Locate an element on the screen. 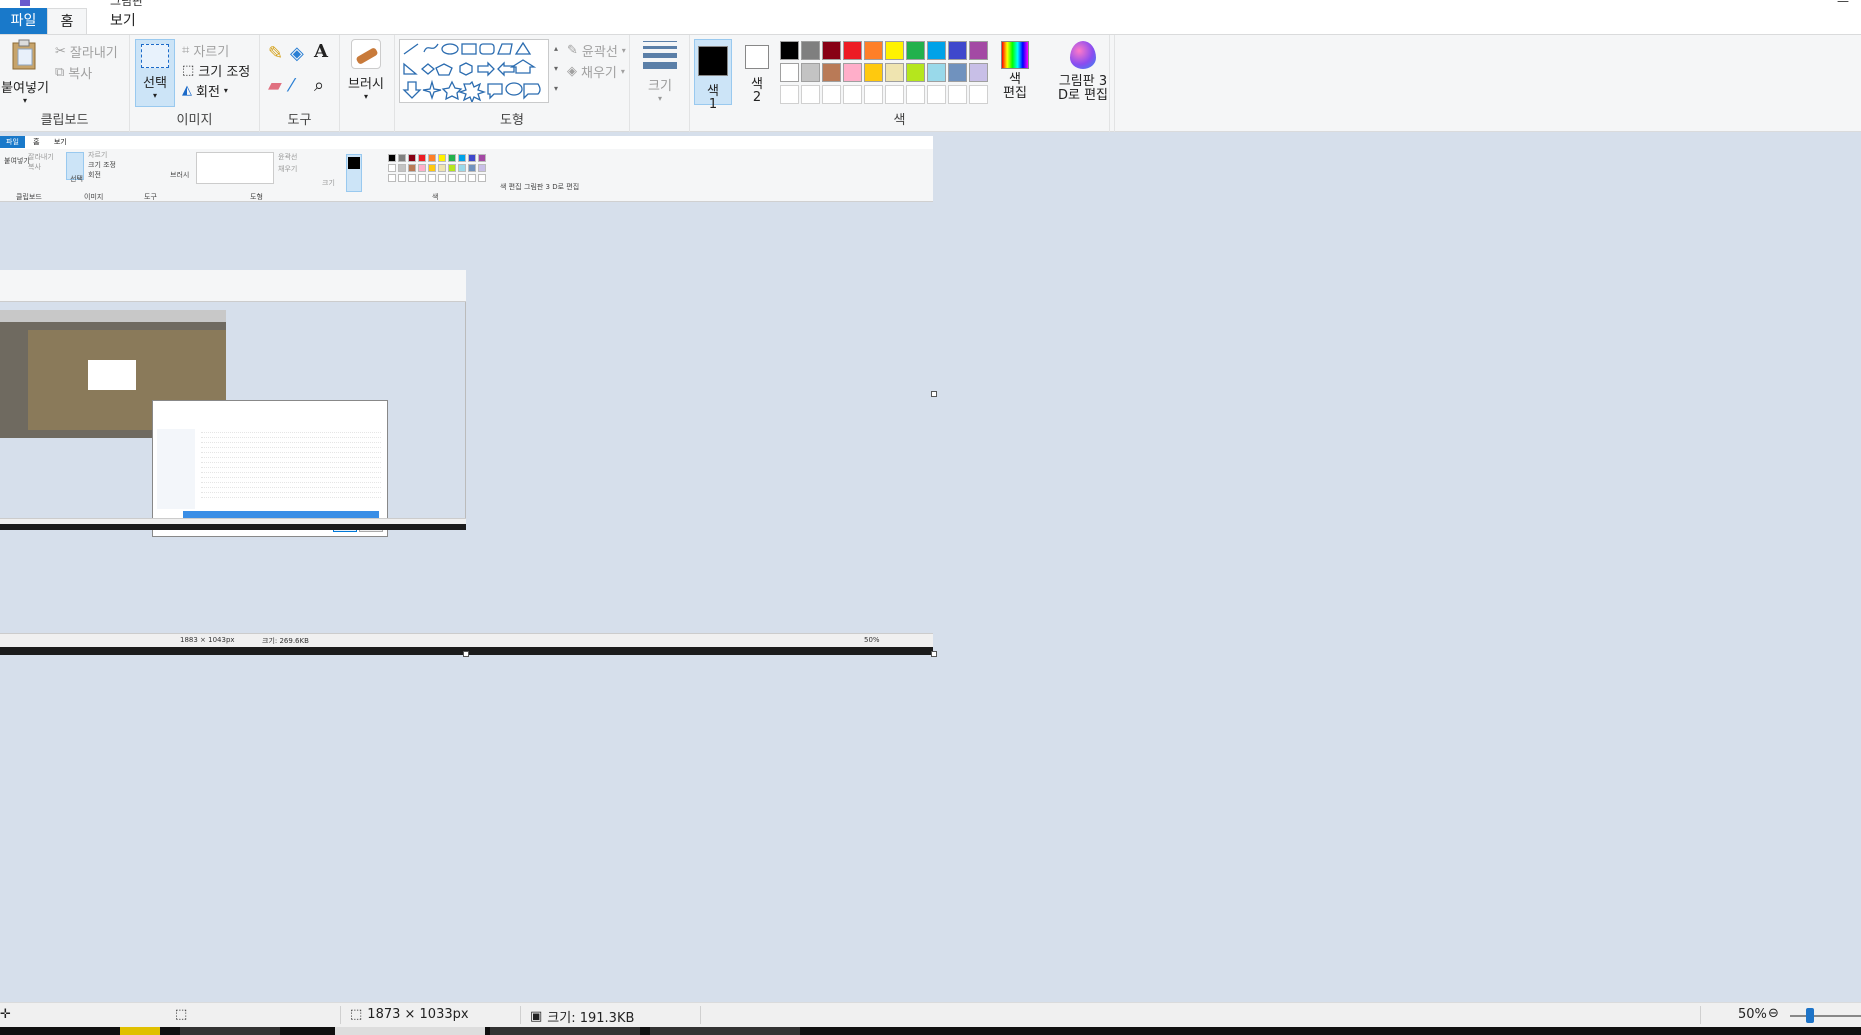 The image size is (1861, 1035). zoom-slider is located at coordinates (1825, 1016).